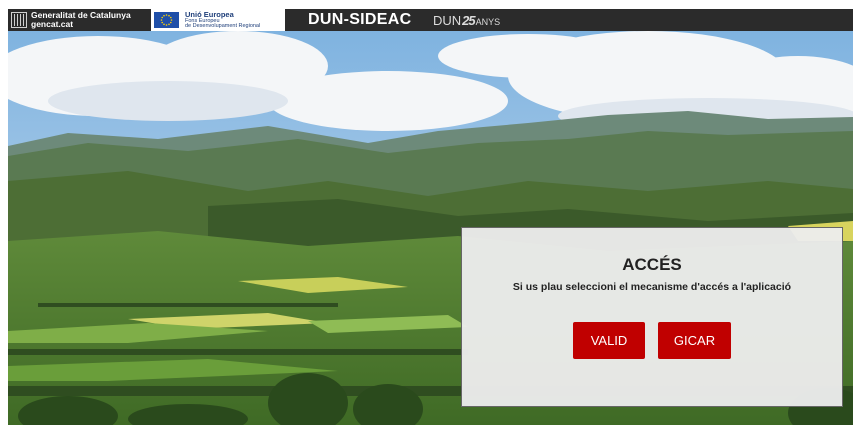 This screenshot has width=853, height=425. Describe the element at coordinates (469, 20) in the screenshot. I see `anniv-number: 25` at that location.